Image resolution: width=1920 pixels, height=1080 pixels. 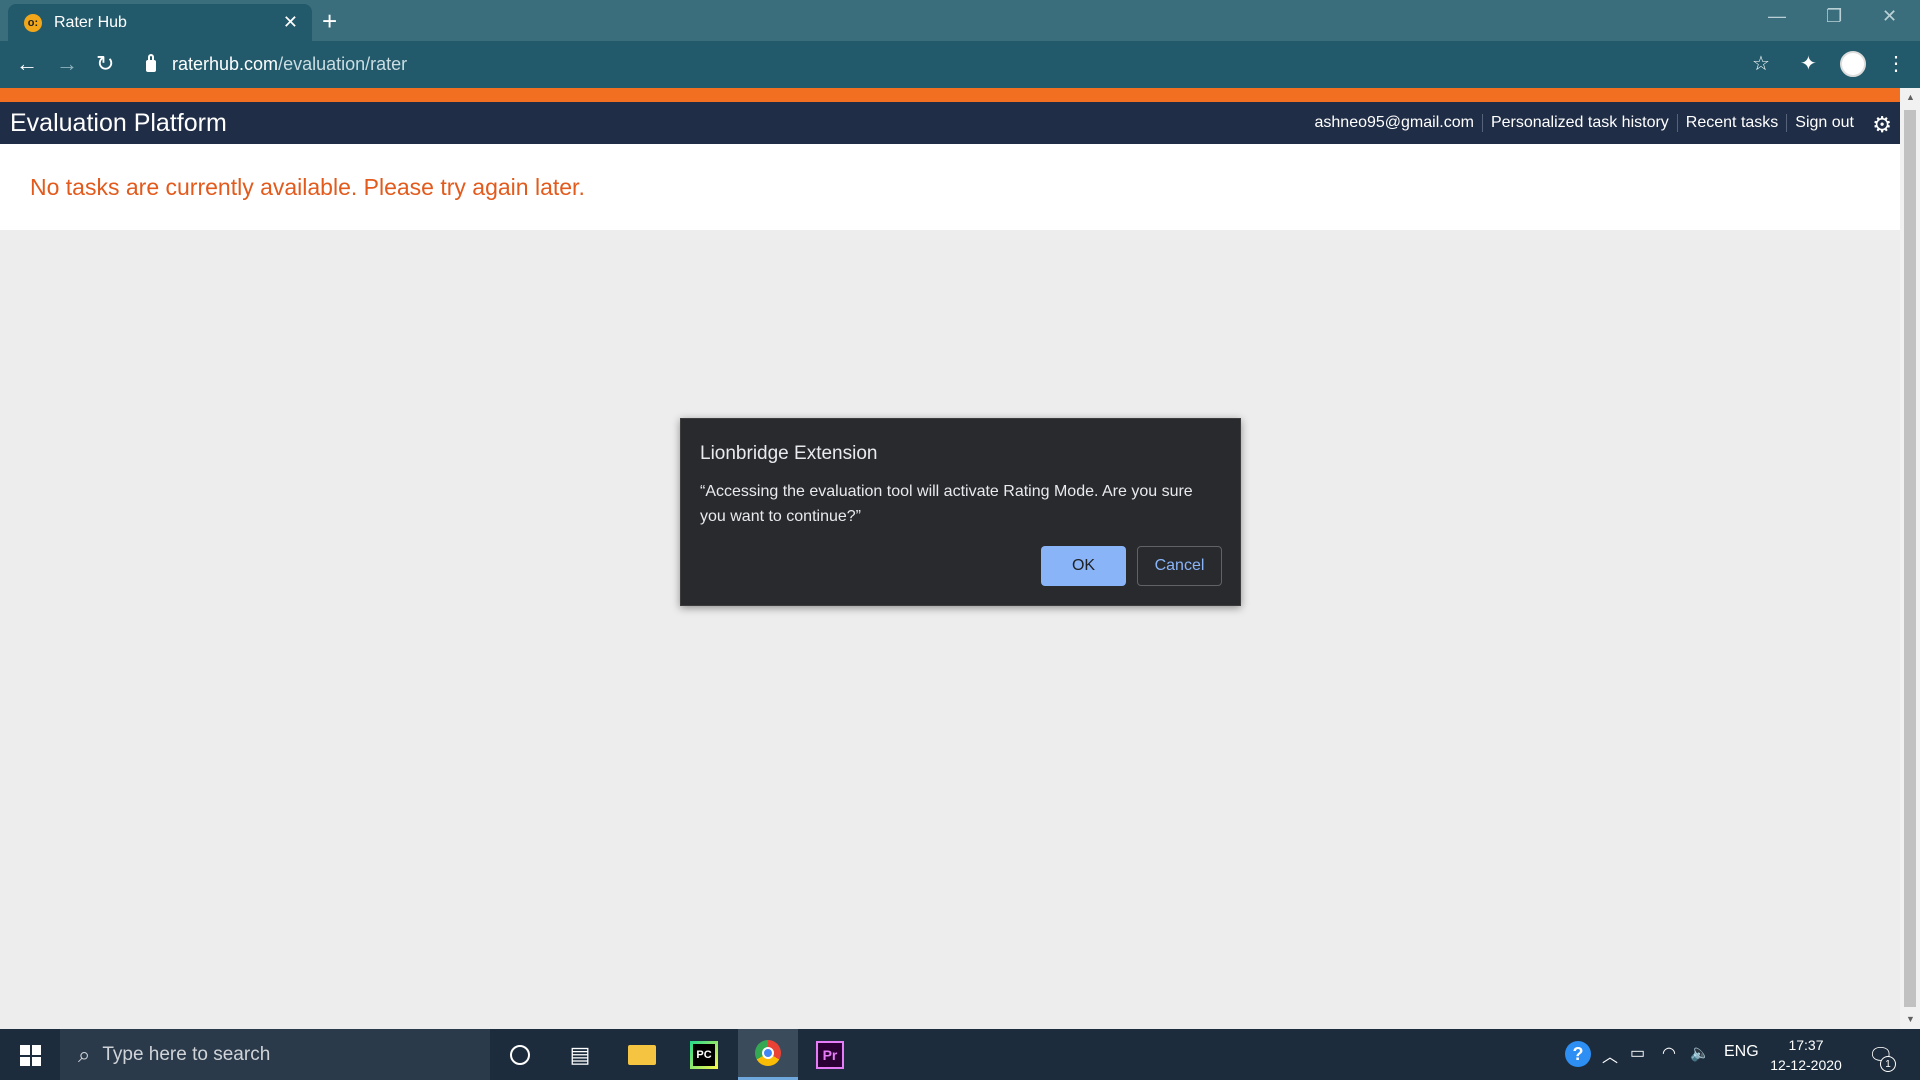 I want to click on file-explorer-icon, so click(x=642, y=1054).